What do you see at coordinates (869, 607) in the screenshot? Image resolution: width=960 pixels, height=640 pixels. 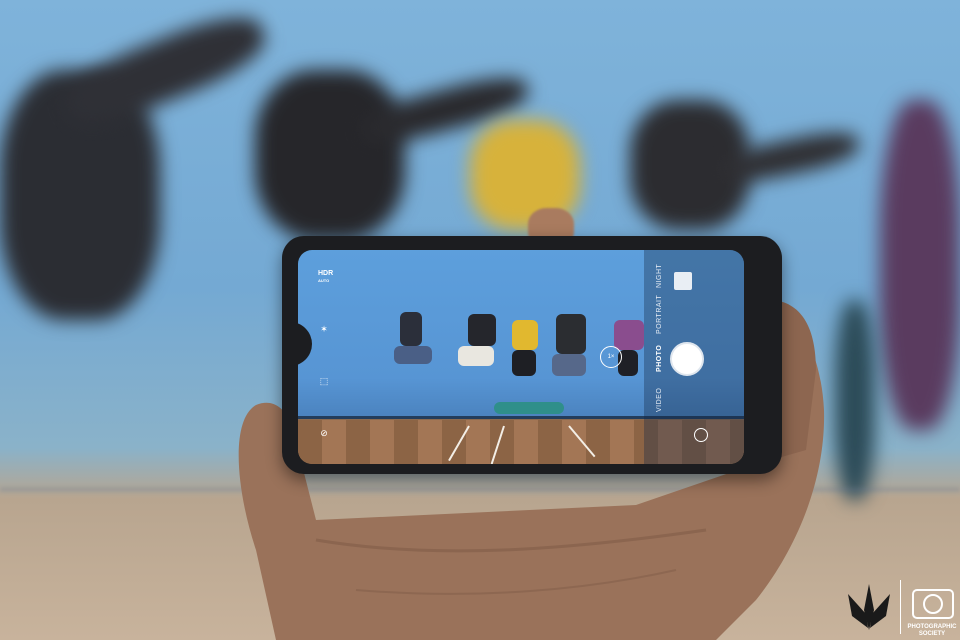 I see `lotus-logo` at bounding box center [869, 607].